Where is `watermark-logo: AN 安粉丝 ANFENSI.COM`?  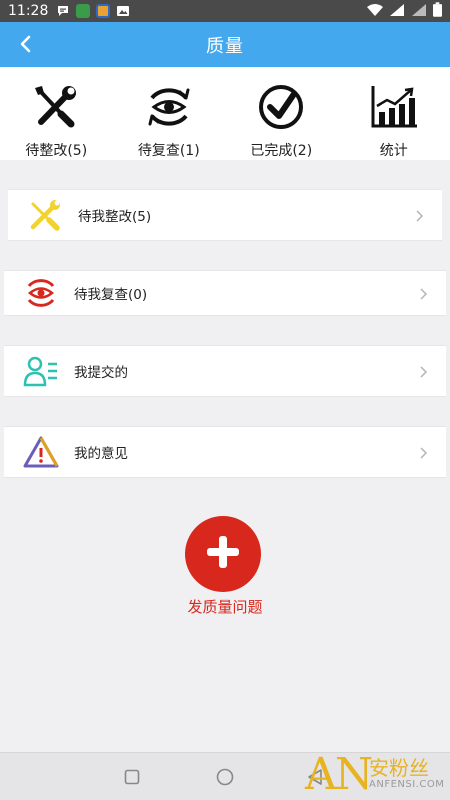
watermark-logo: AN 安粉丝 ANFENSI.COM is located at coordinates (377, 775).